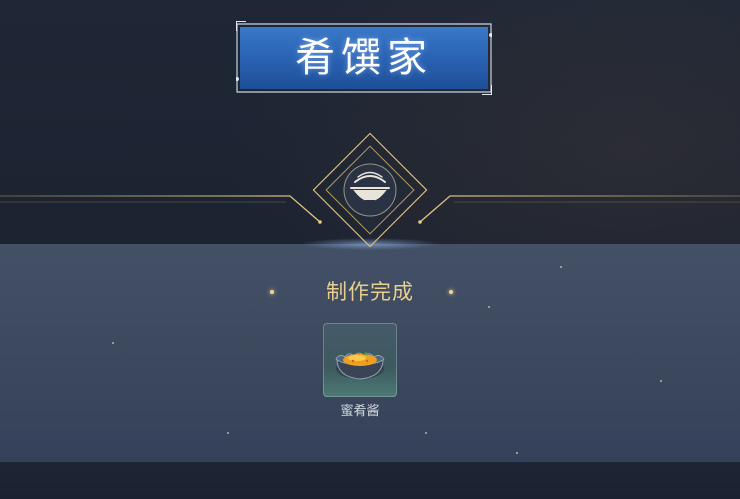  I want to click on reward-item-name: 蜜肴酱, so click(360, 411).